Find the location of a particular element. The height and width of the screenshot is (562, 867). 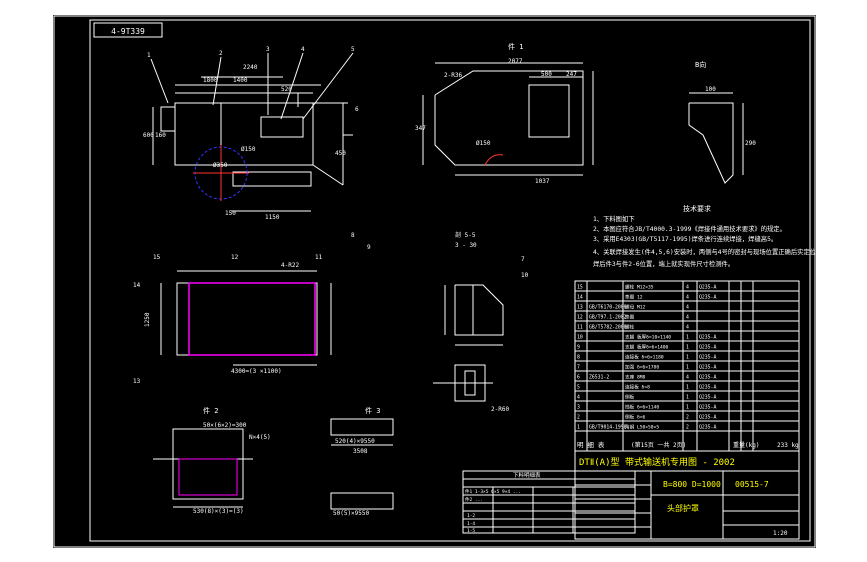

bom-cell: 7 is located at coordinates (578, 368).